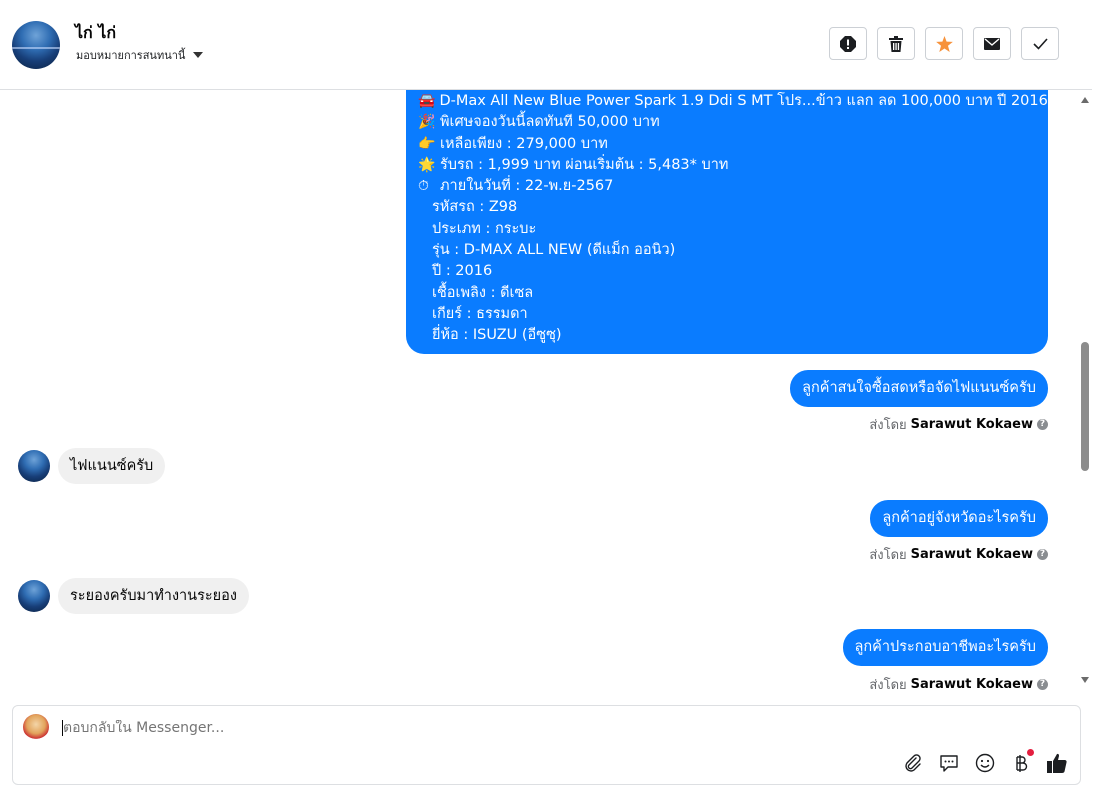 The width and height of the screenshot is (1098, 793). I want to click on mark-spam-button, so click(848, 43).